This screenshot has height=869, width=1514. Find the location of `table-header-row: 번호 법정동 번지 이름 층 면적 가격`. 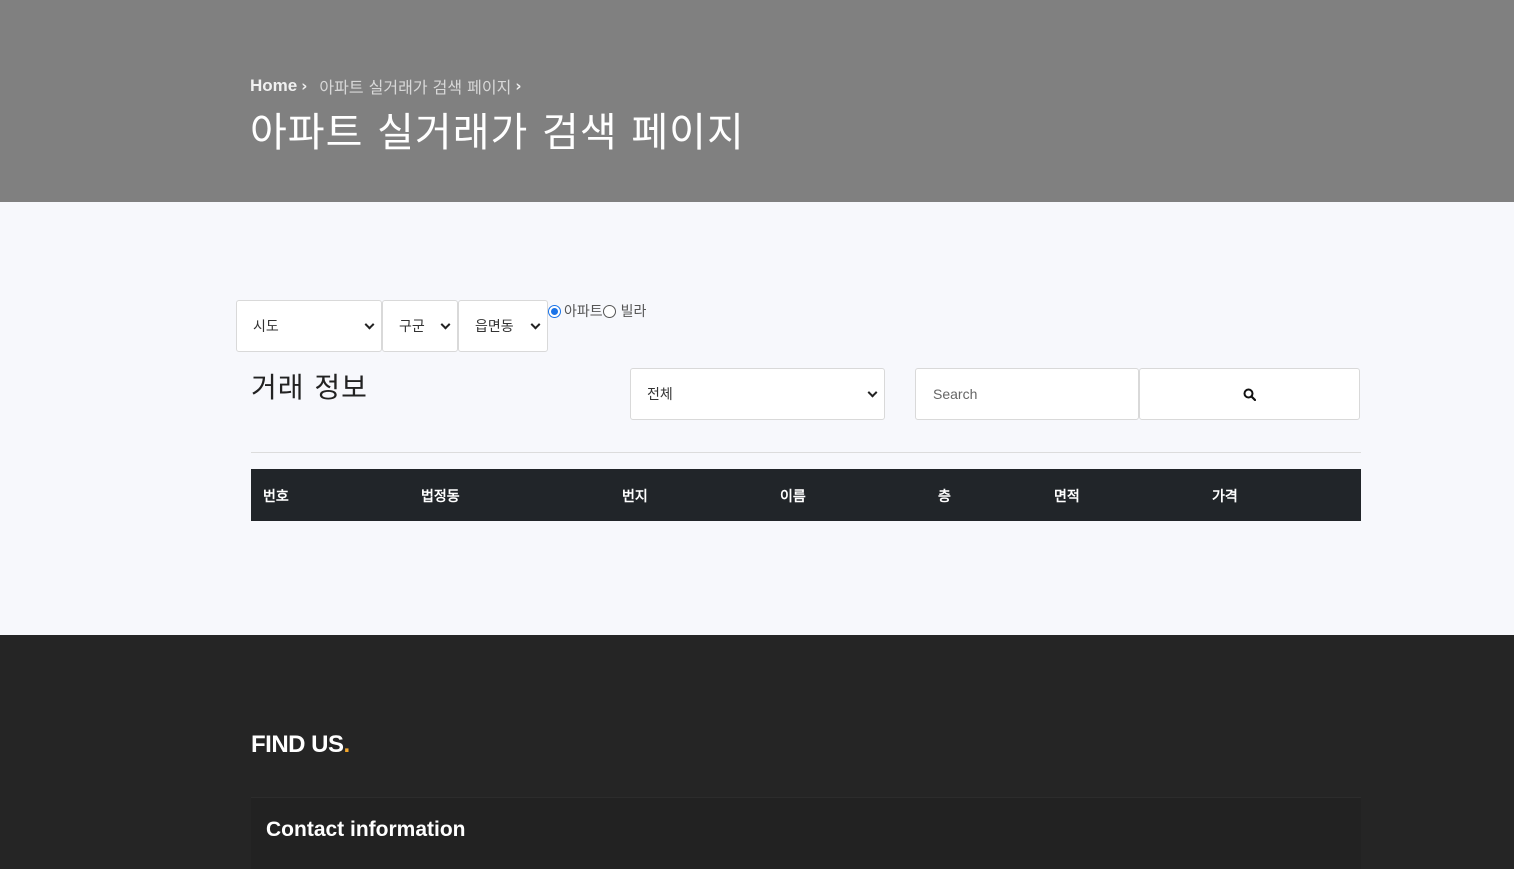

table-header-row: 번호 법정동 번지 이름 층 면적 가격 is located at coordinates (806, 495).